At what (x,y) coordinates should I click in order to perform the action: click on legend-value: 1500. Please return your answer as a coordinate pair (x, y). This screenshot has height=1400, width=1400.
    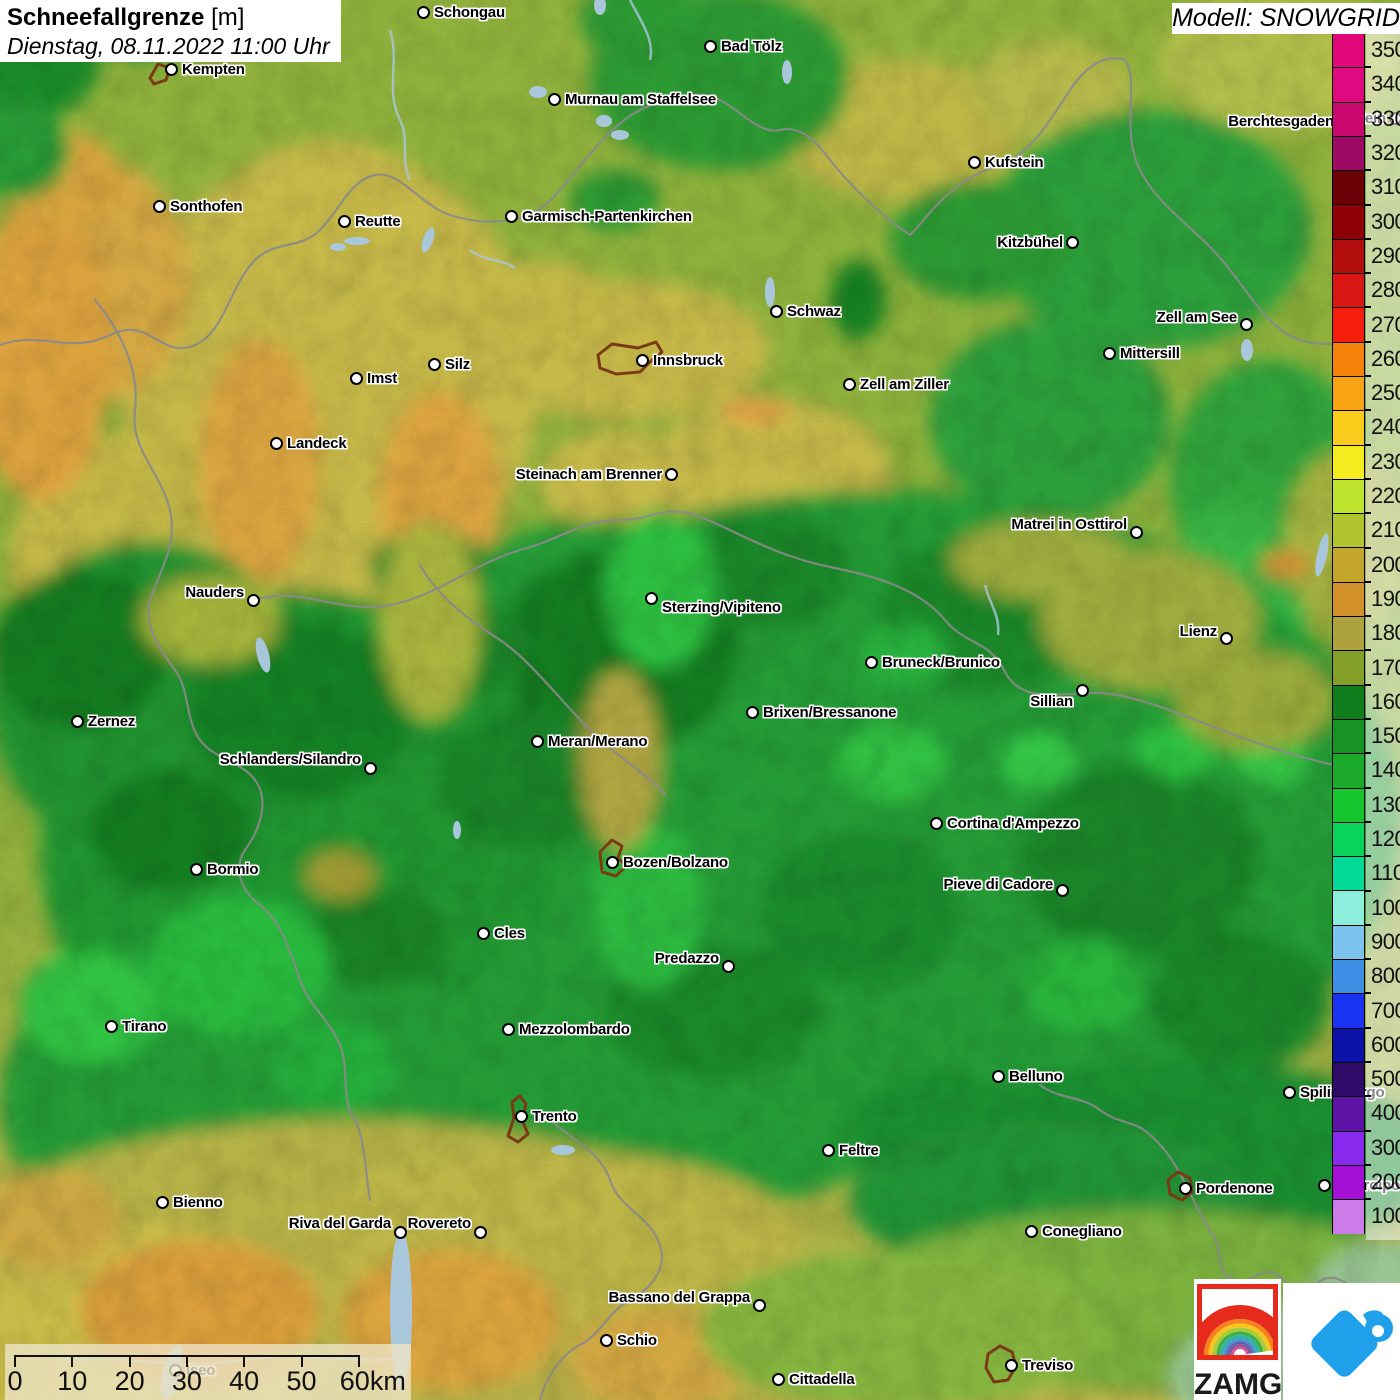
    Looking at the image, I should click on (1385, 736).